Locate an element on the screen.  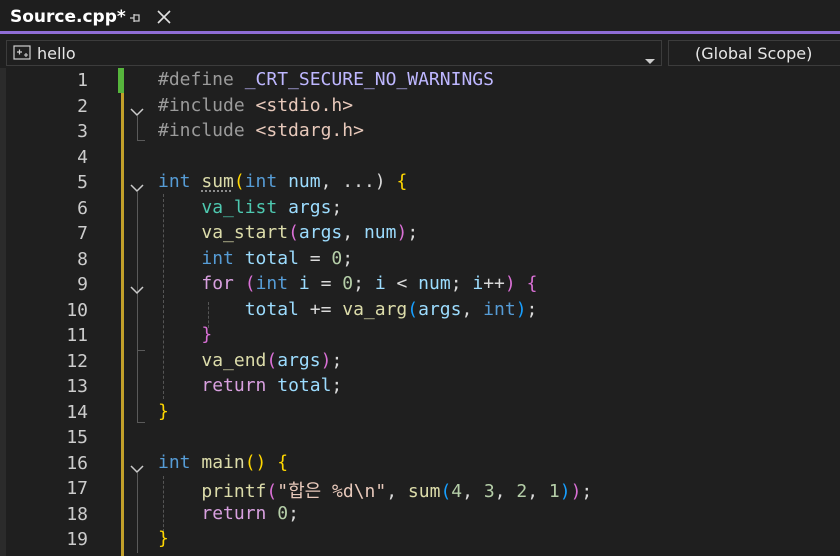
global-scope-dropdown: (Global Scope) is located at coordinates (754, 53).